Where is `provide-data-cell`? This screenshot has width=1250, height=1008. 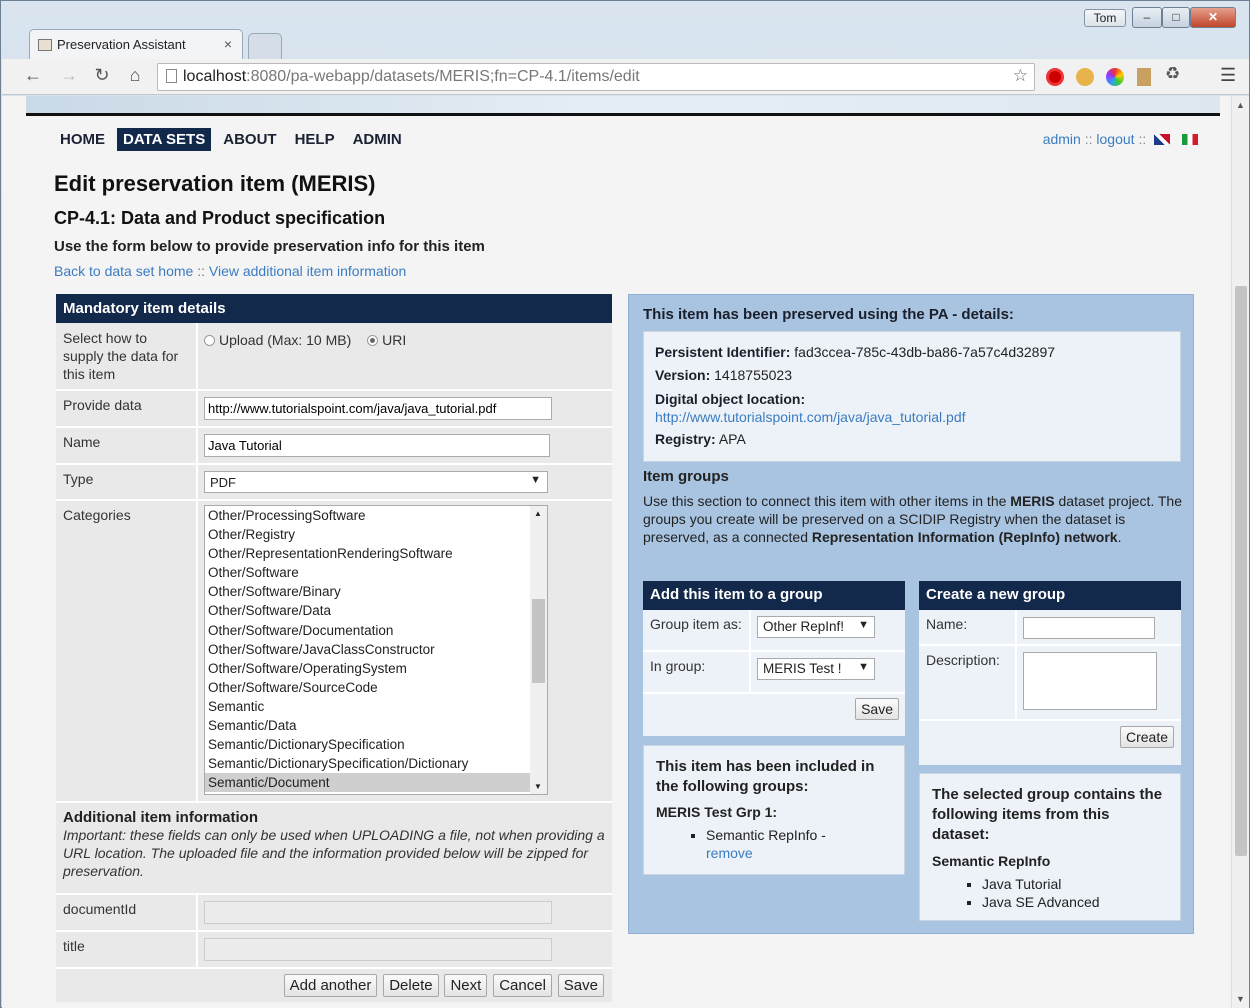 provide-data-cell is located at coordinates (405, 408).